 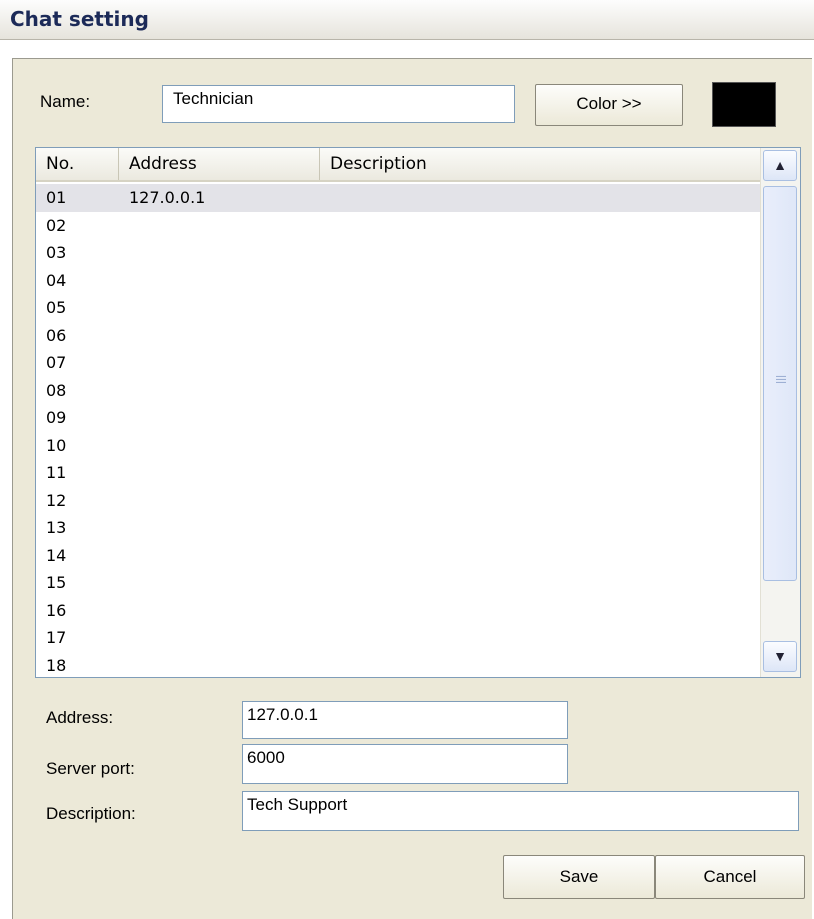 I want to click on table-row: 02, so click(x=398, y=226).